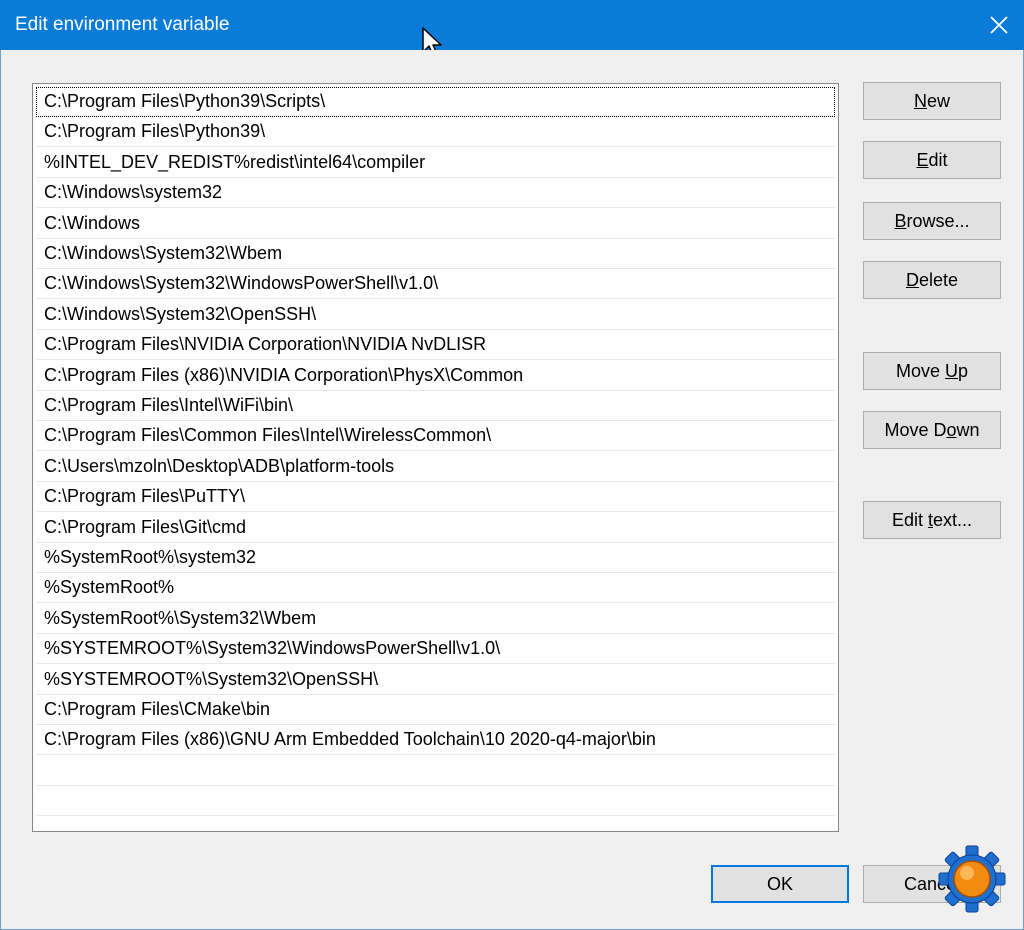 This screenshot has height=930, width=1024. I want to click on close-icon, so click(999, 25).